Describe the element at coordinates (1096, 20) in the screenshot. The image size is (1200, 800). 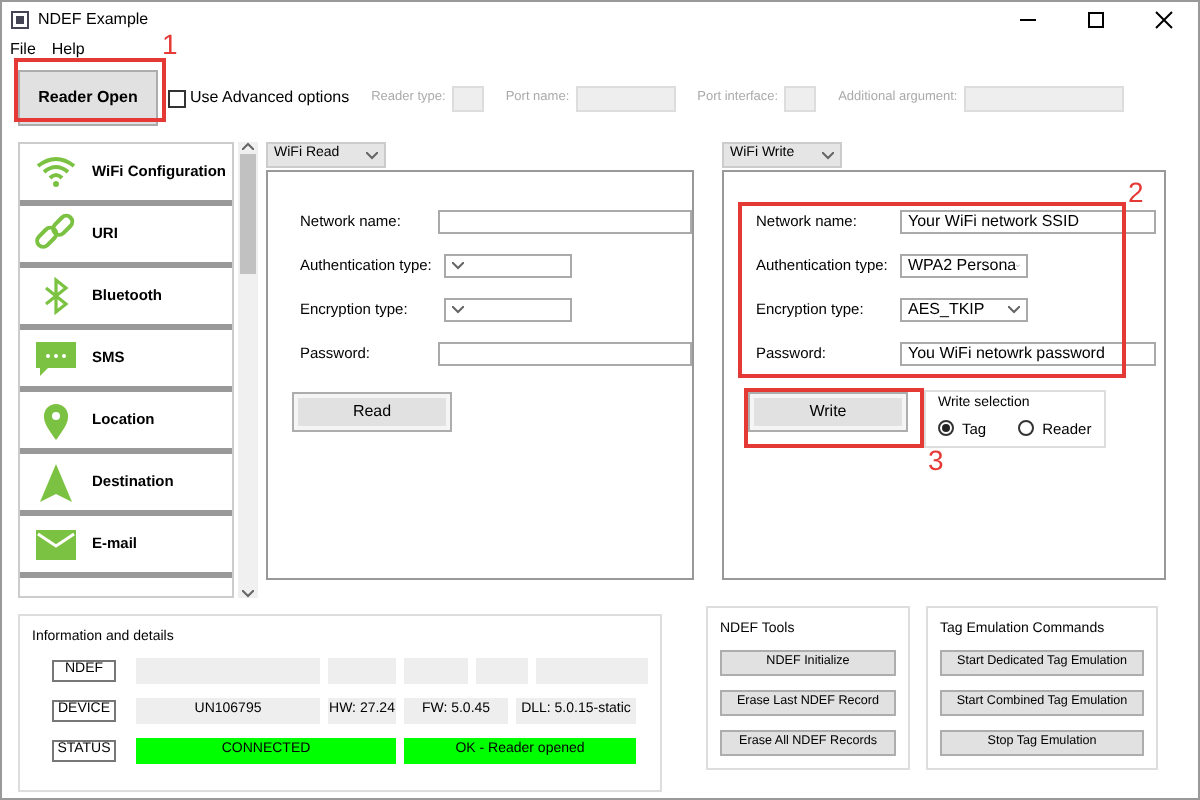
I see `maximize-icon` at that location.